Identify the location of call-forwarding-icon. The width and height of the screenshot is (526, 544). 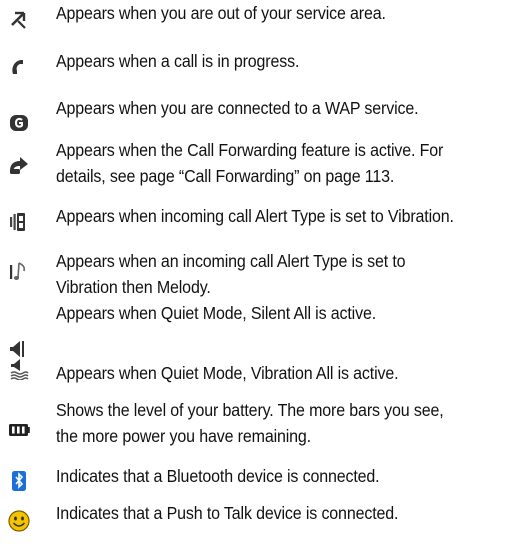
(19, 166).